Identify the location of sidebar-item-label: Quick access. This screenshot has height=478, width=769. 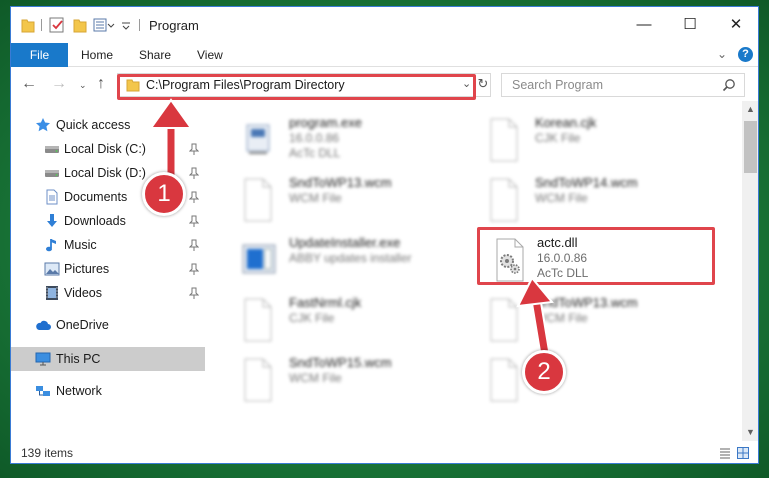
(93, 125).